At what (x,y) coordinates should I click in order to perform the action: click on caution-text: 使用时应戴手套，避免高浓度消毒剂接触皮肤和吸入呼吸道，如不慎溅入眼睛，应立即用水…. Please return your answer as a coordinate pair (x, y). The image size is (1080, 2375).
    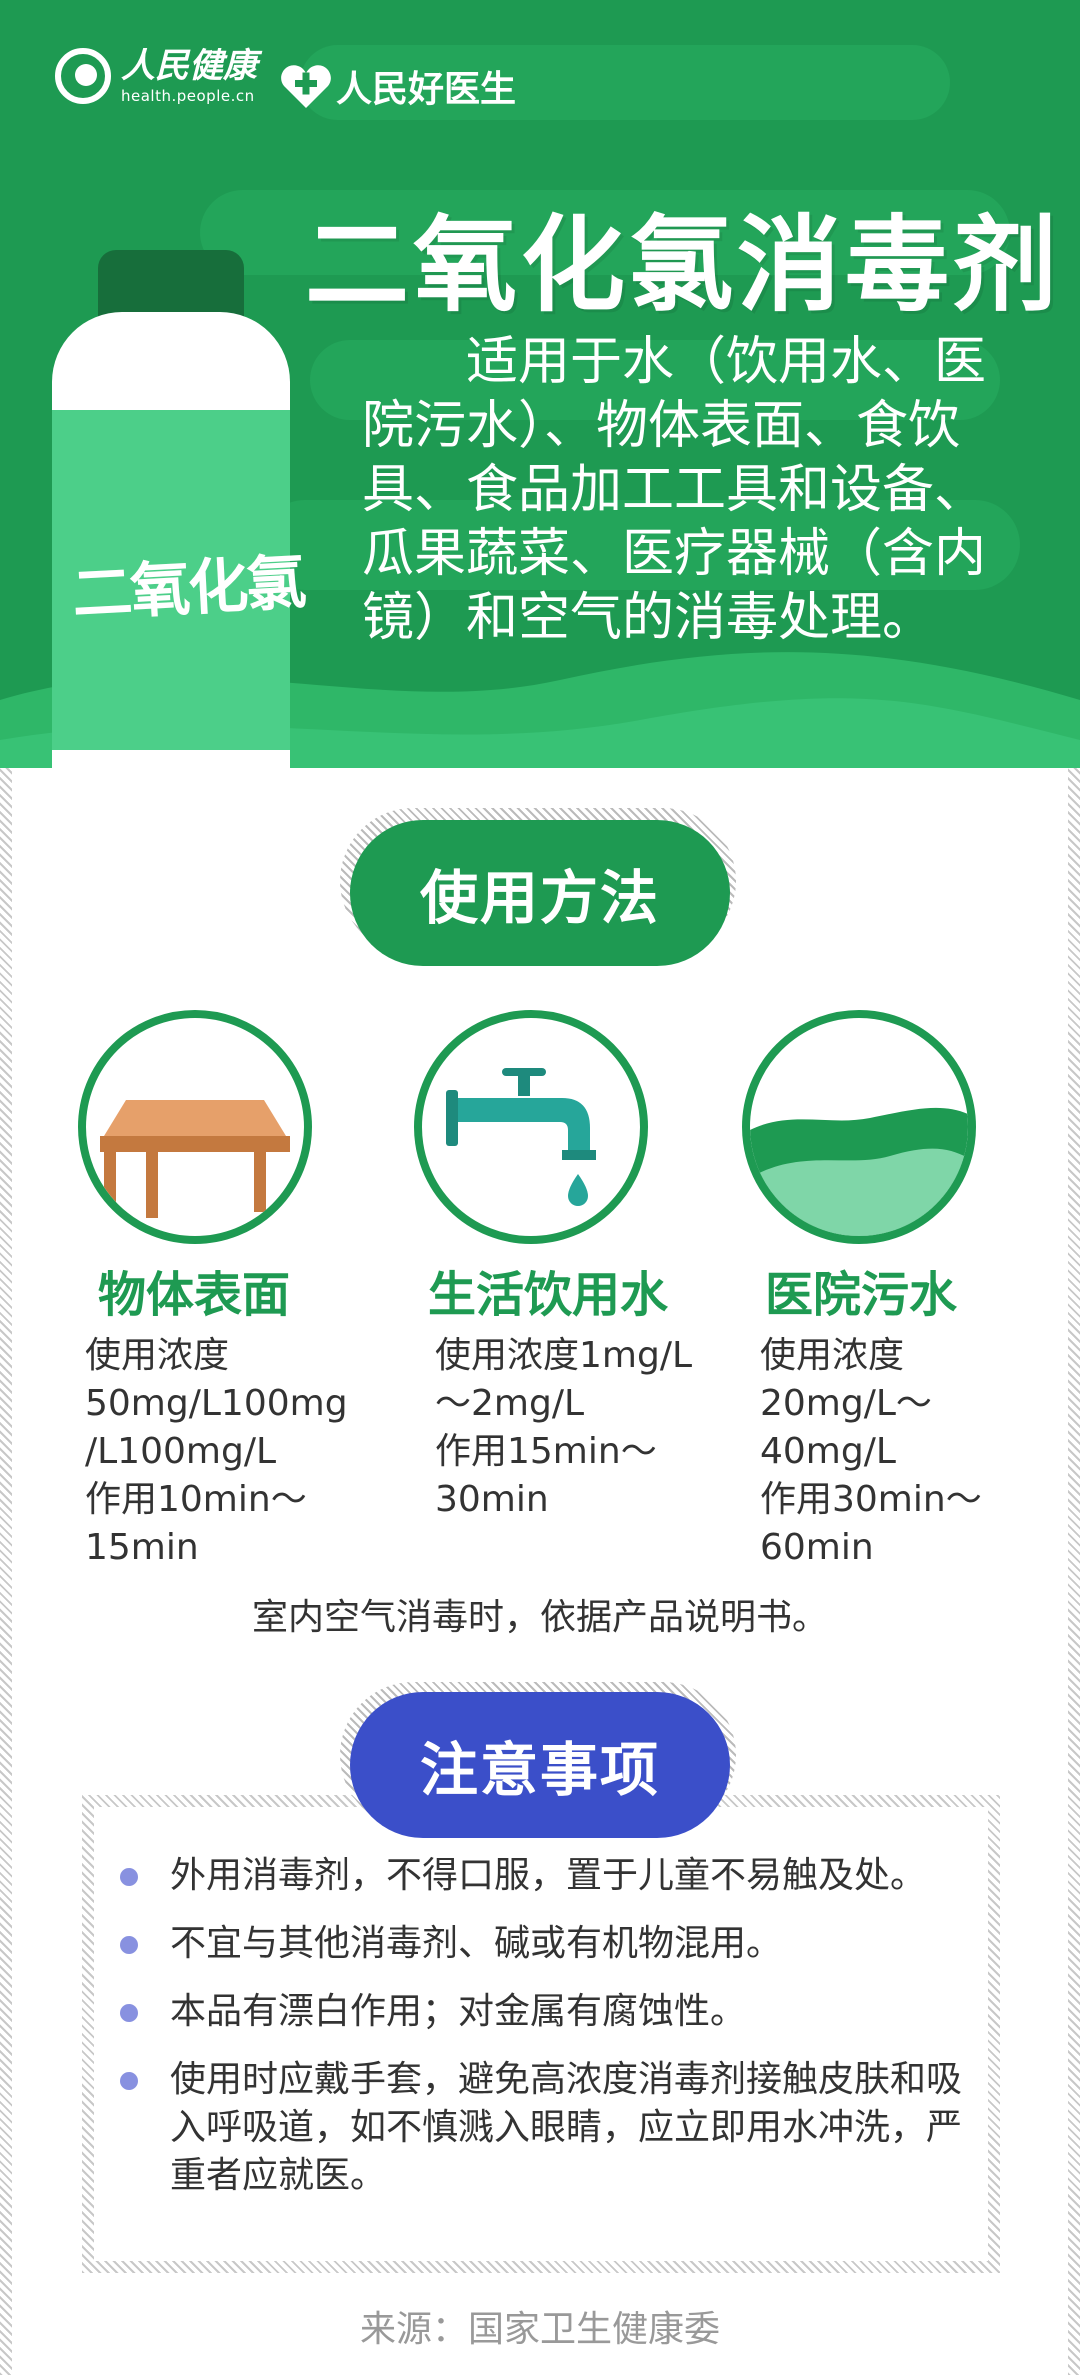
    Looking at the image, I should click on (566, 2127).